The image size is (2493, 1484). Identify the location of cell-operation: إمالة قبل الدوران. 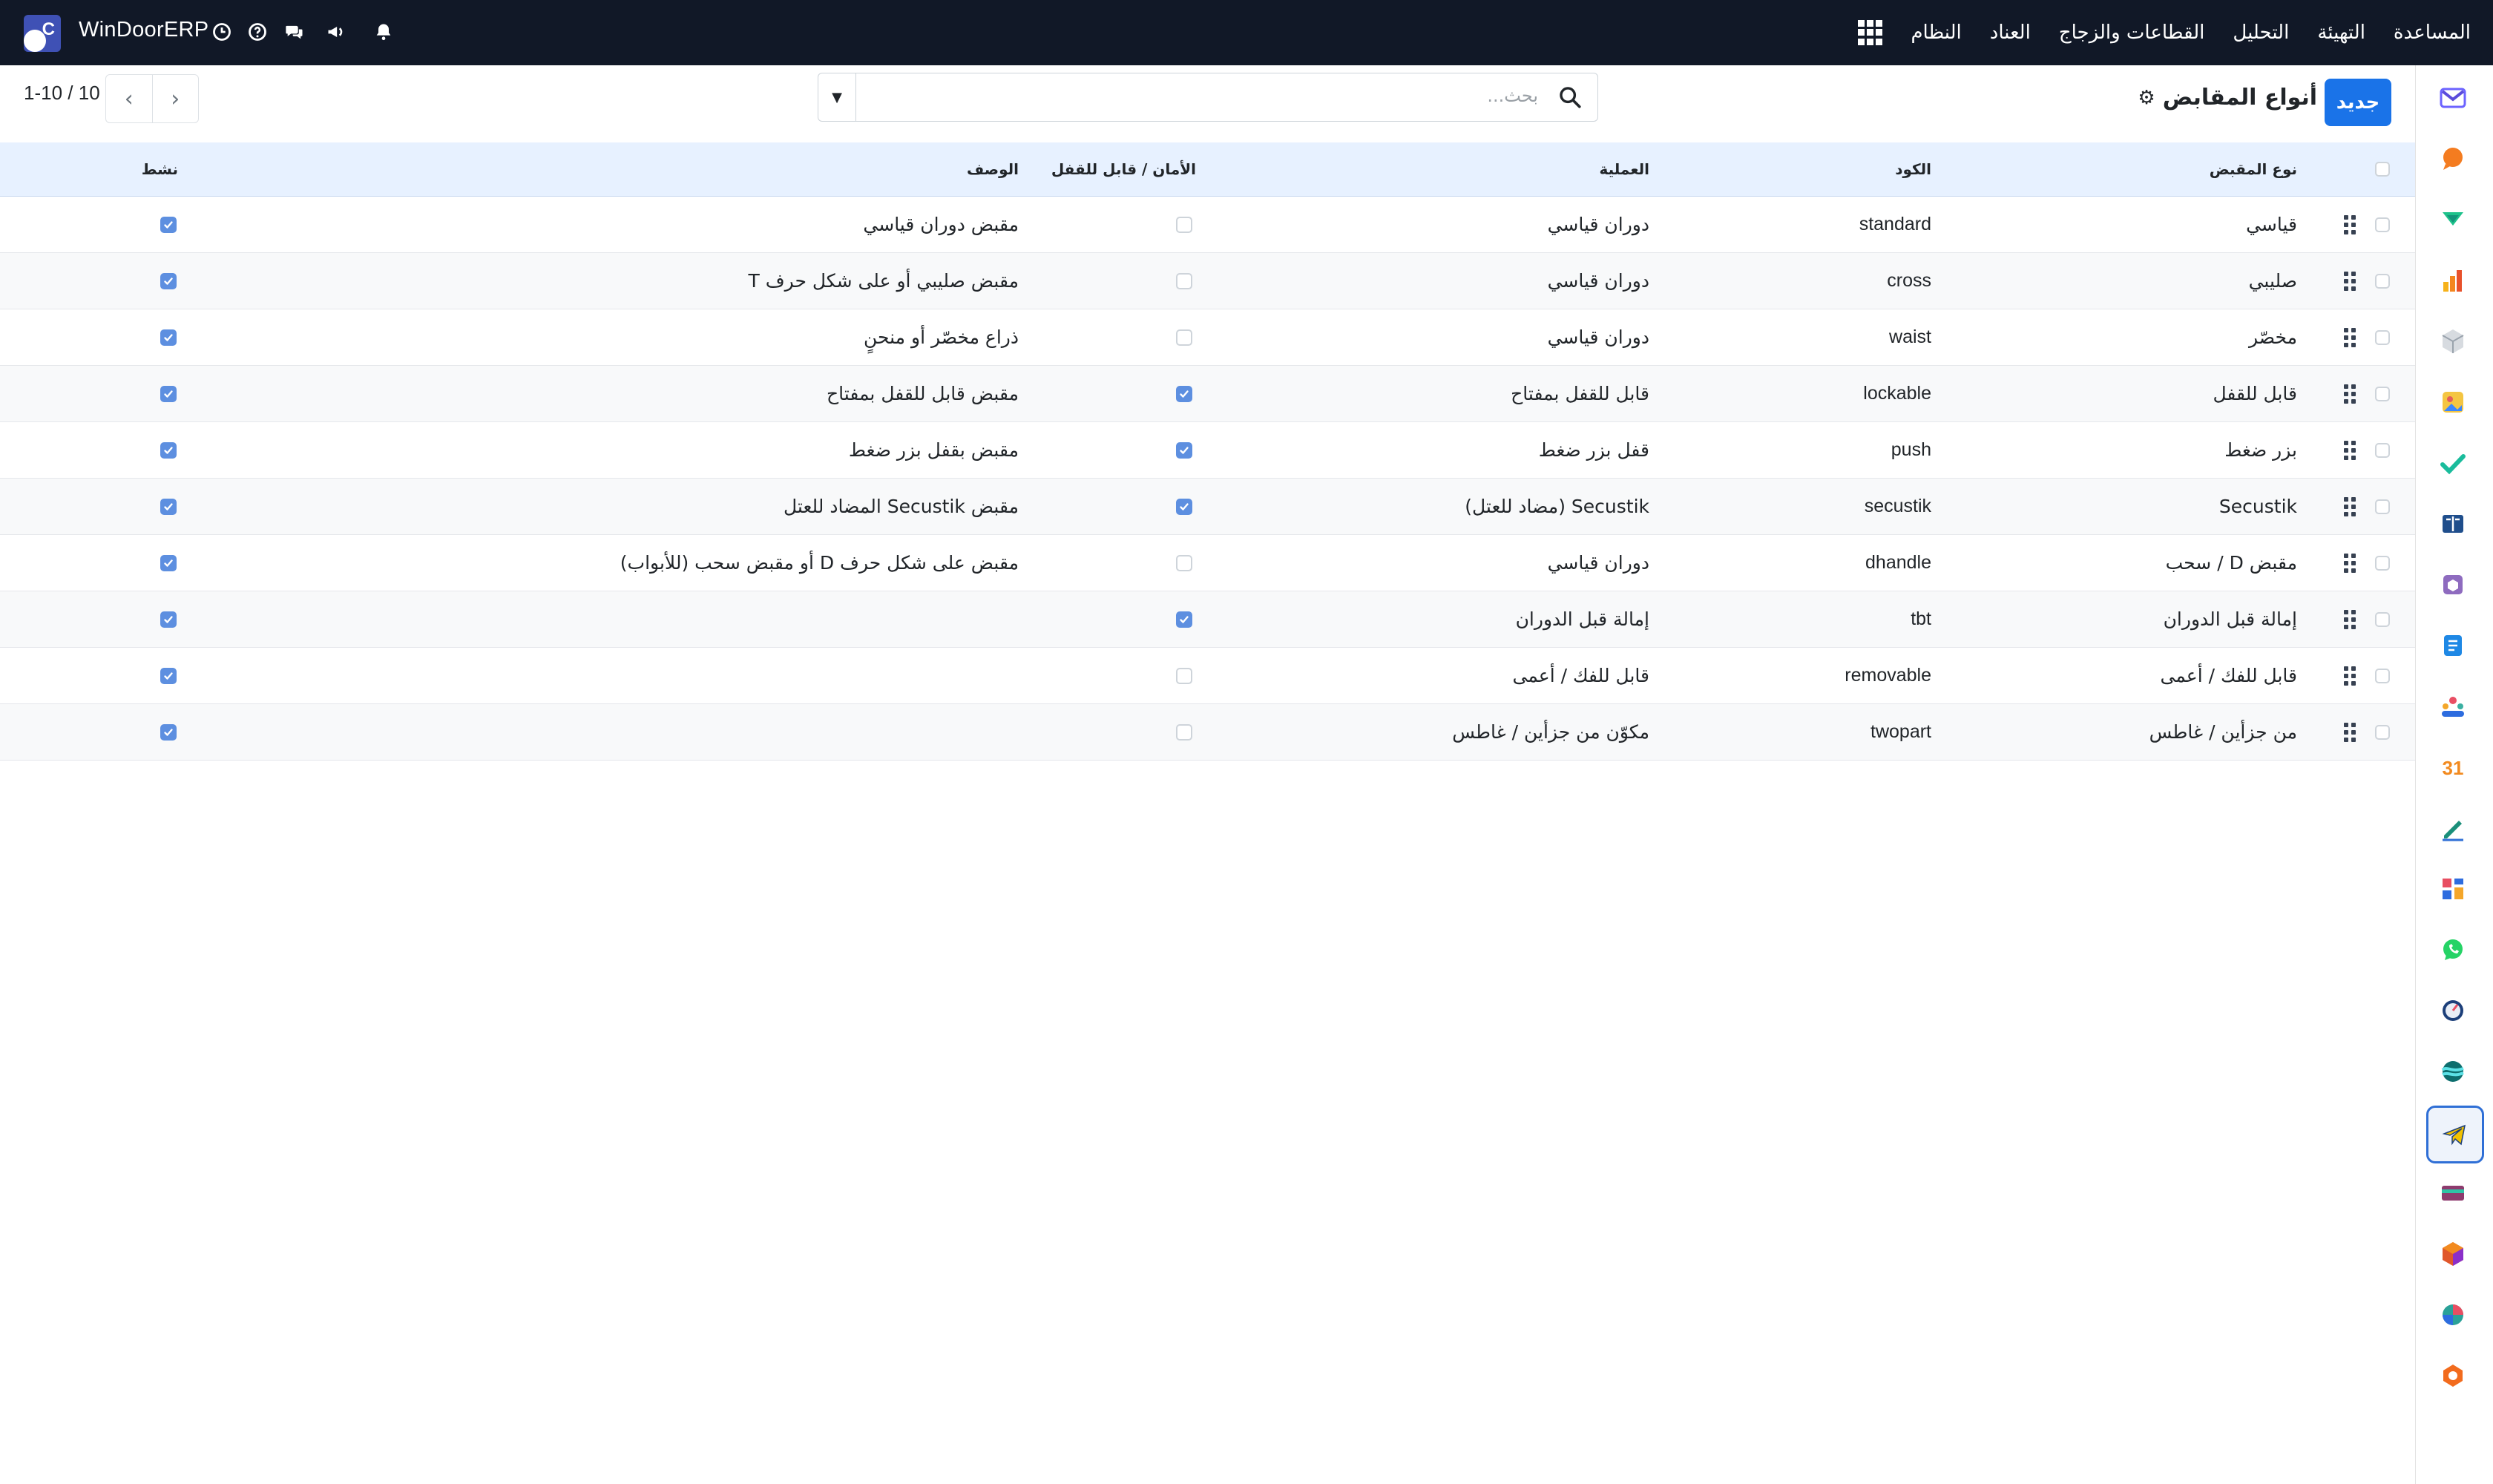
(1582, 619).